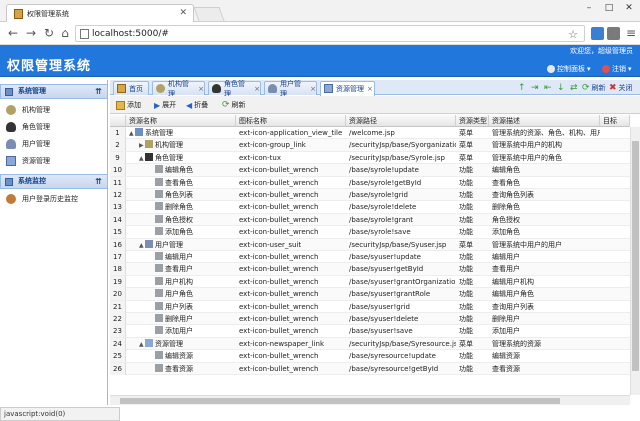  I want to click on bookmark-star-icon: ☆, so click(573, 34).